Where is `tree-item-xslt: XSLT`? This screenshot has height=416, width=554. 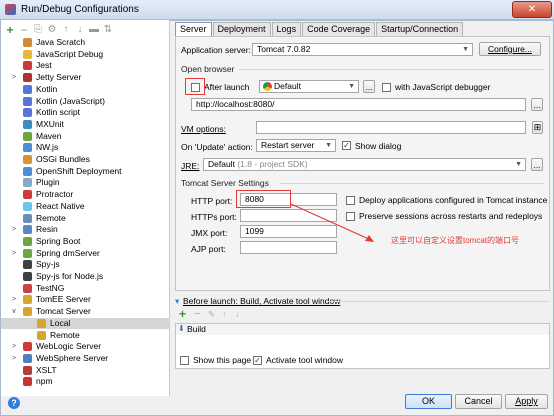
tree-item-xslt: XSLT is located at coordinates (85, 370).